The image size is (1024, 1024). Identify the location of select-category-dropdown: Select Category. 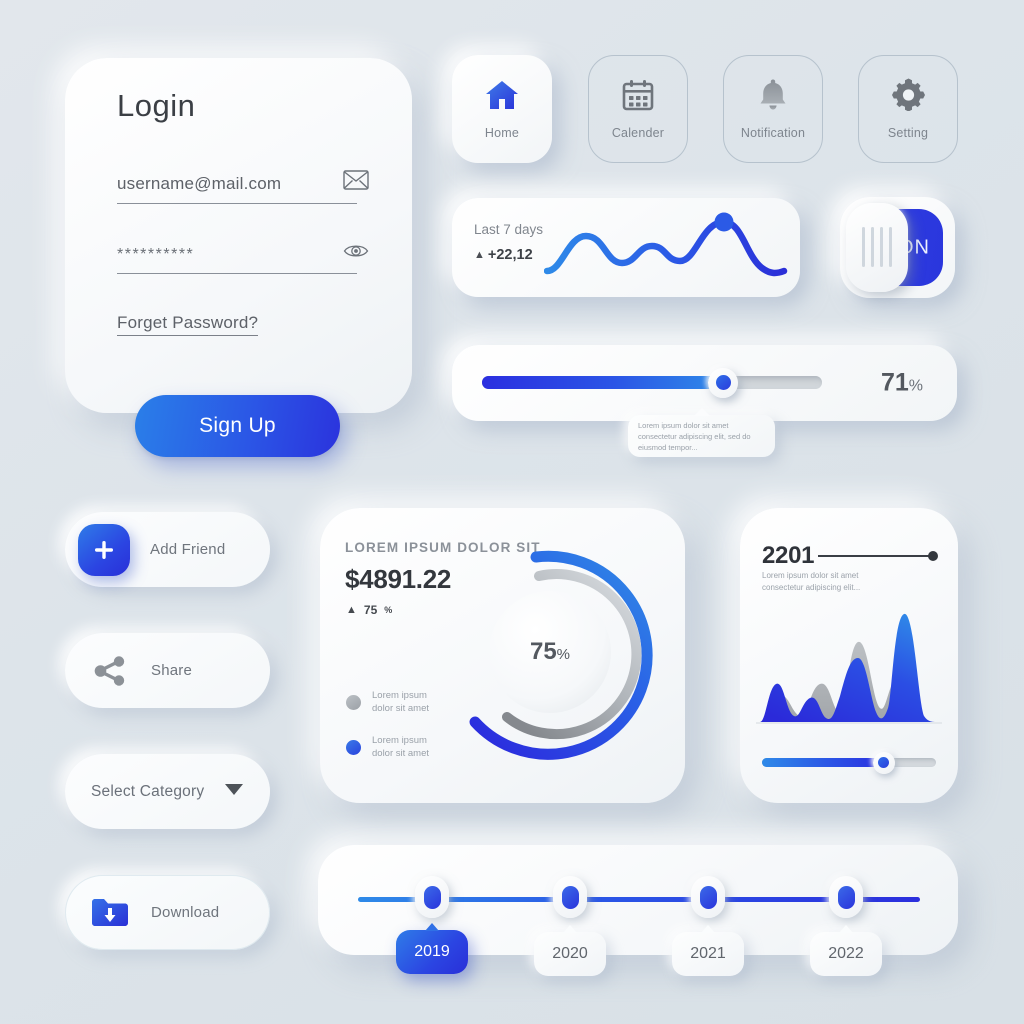
(167, 791).